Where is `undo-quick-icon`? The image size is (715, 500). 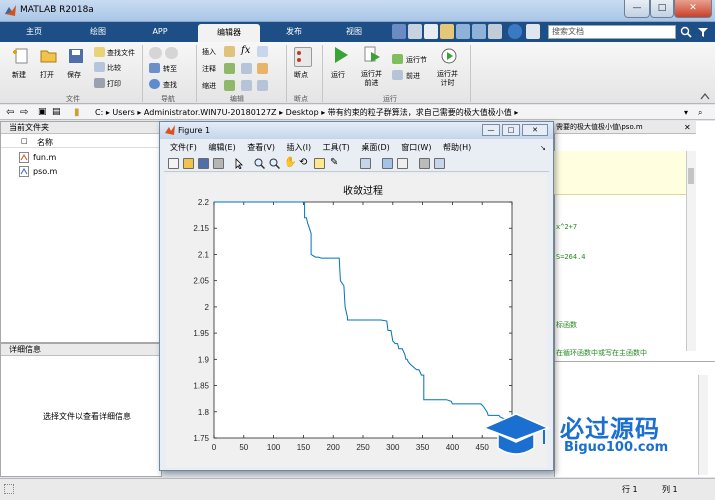 undo-quick-icon is located at coordinates (463, 31).